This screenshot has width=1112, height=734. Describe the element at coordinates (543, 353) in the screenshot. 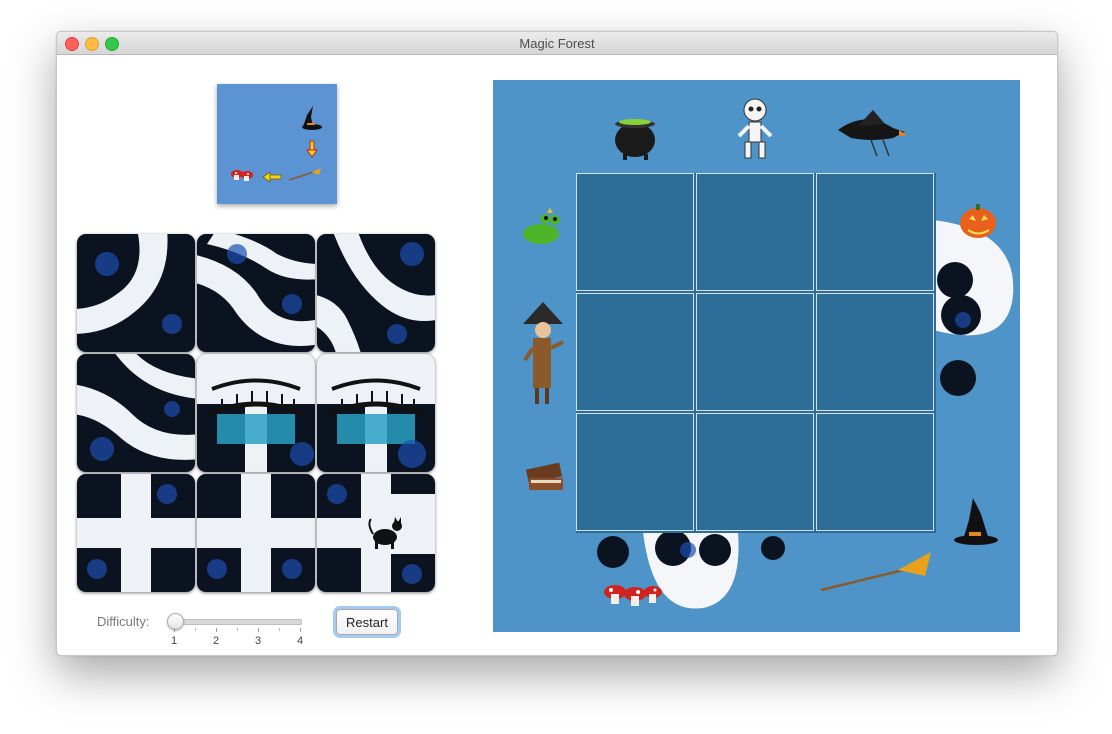

I see `scarecrow-icon` at that location.